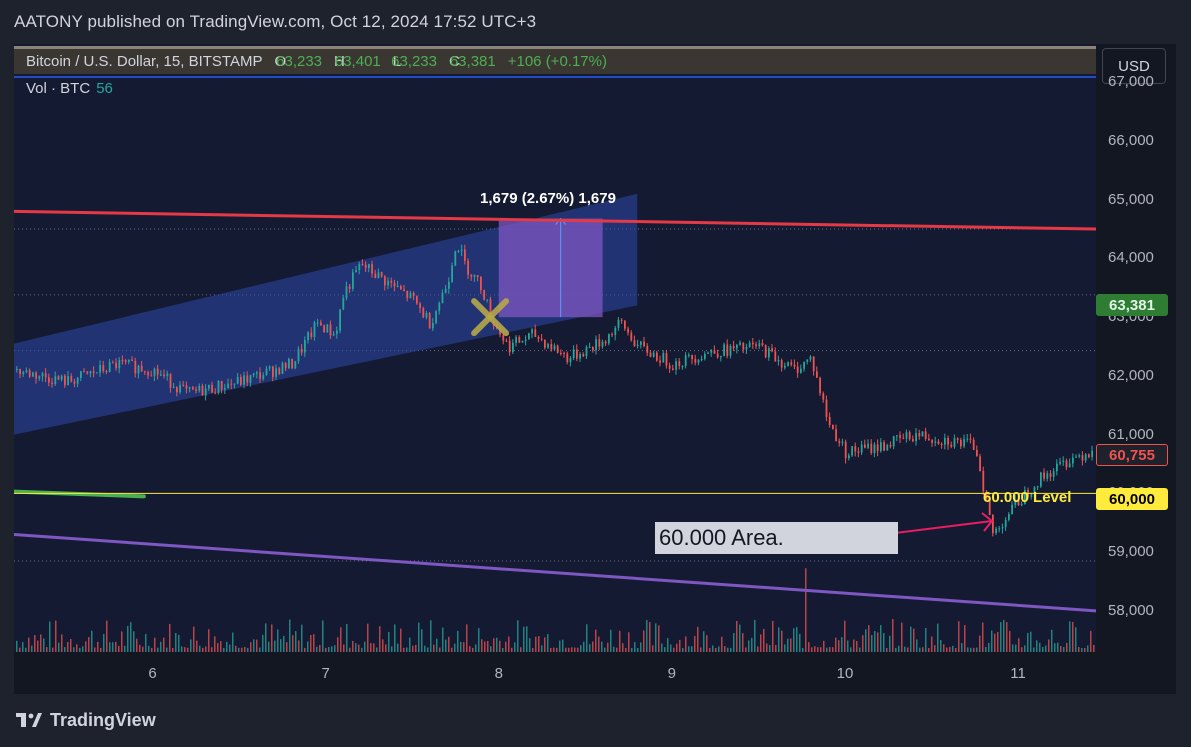  Describe the element at coordinates (776, 538) in the screenshot. I see `area-note: 60.000 Area.` at that location.